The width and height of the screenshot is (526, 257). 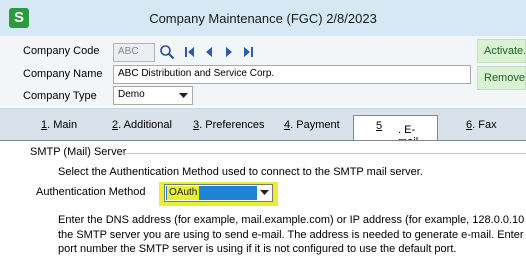 I want to click on group-divider, so click(x=322, y=153).